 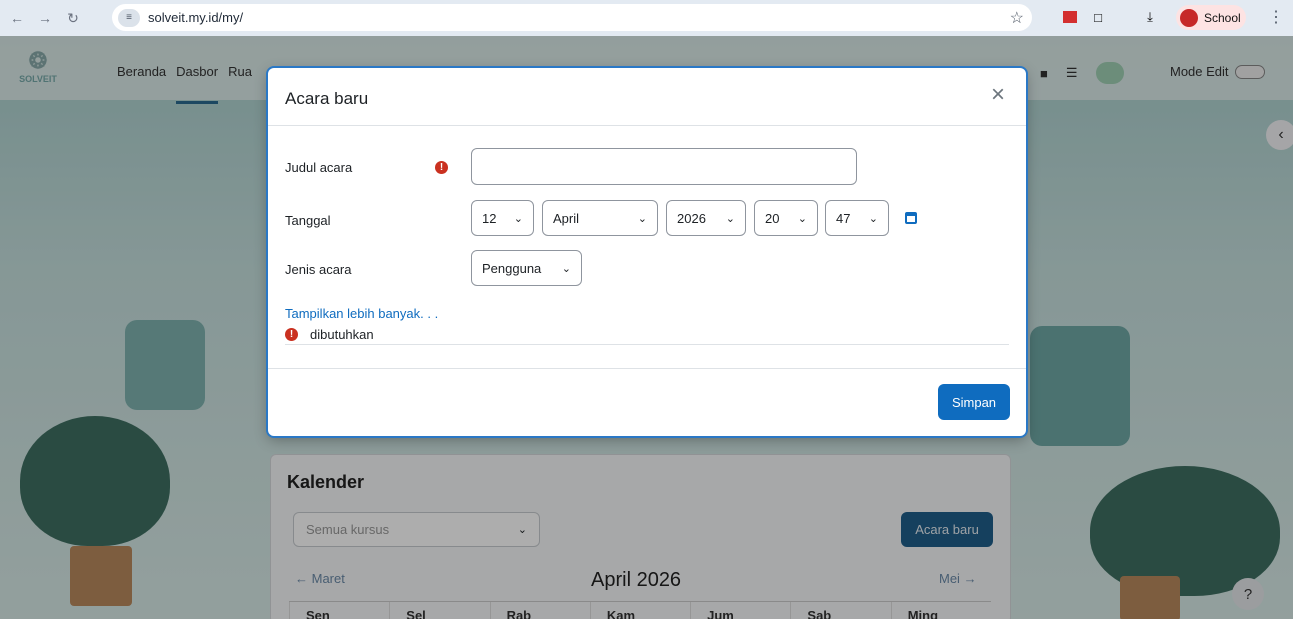 I want to click on required-note-text: dibutuhkan, so click(x=342, y=334).